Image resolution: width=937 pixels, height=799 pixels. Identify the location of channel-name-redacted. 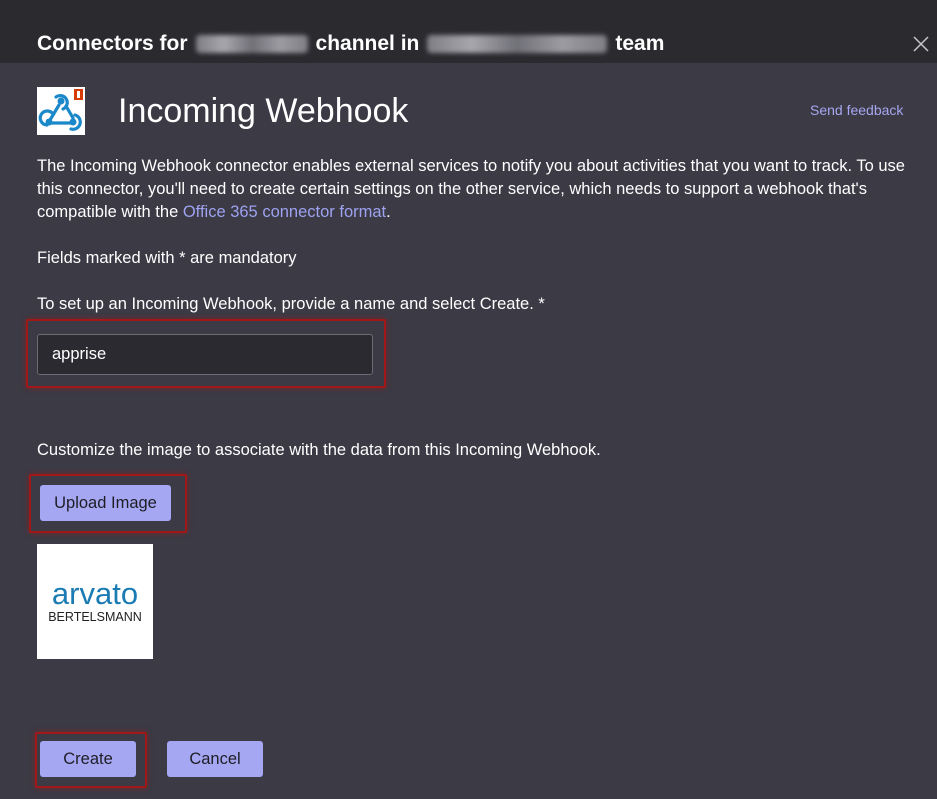
(251, 44).